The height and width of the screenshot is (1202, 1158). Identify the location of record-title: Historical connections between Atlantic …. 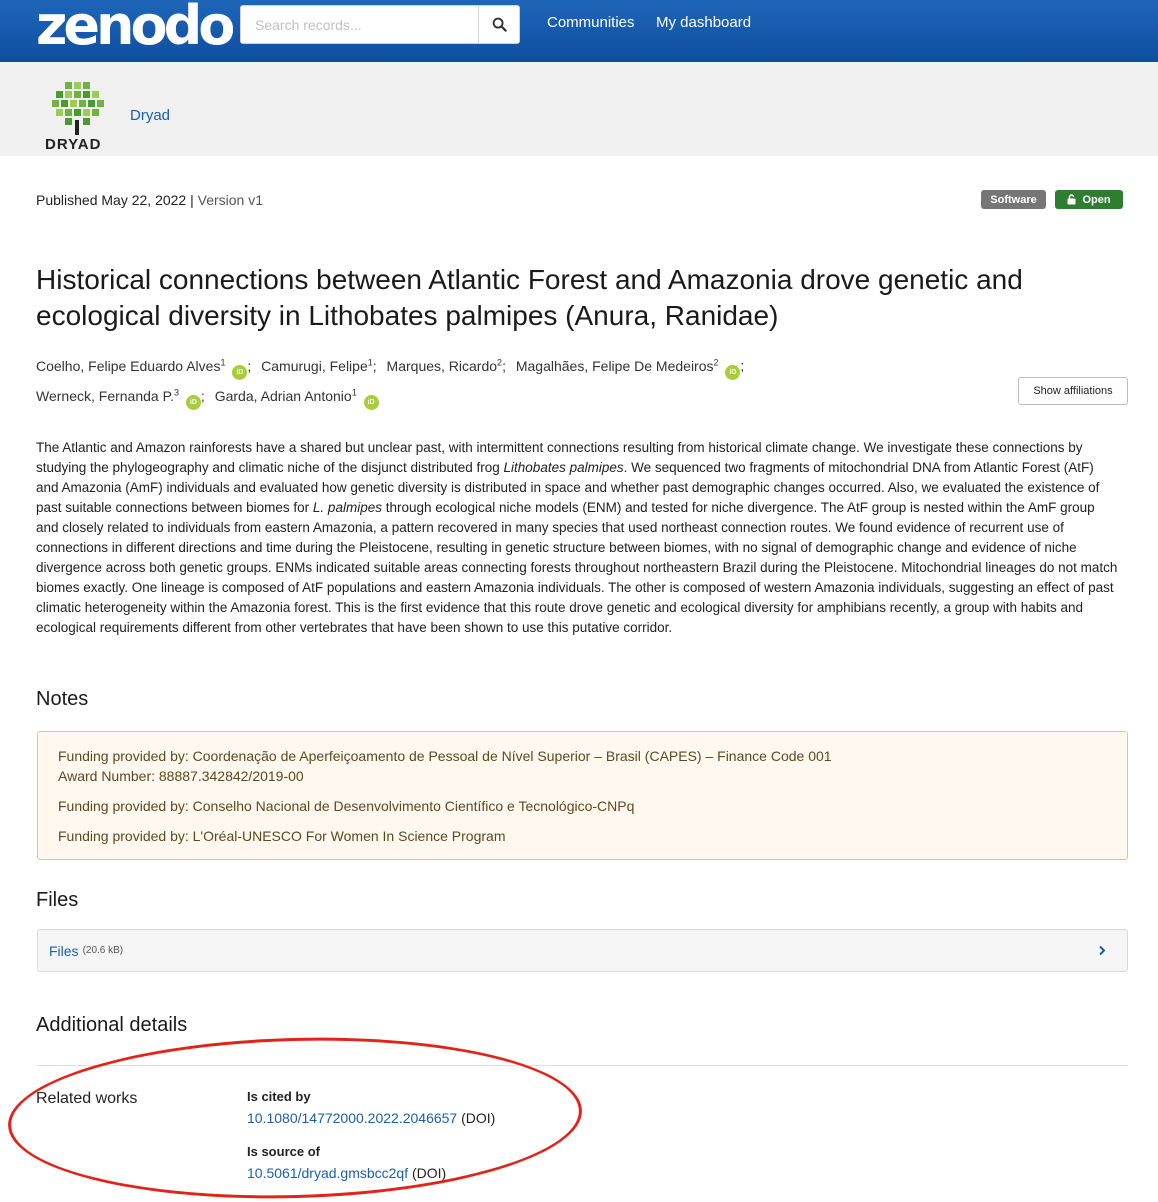
(529, 297).